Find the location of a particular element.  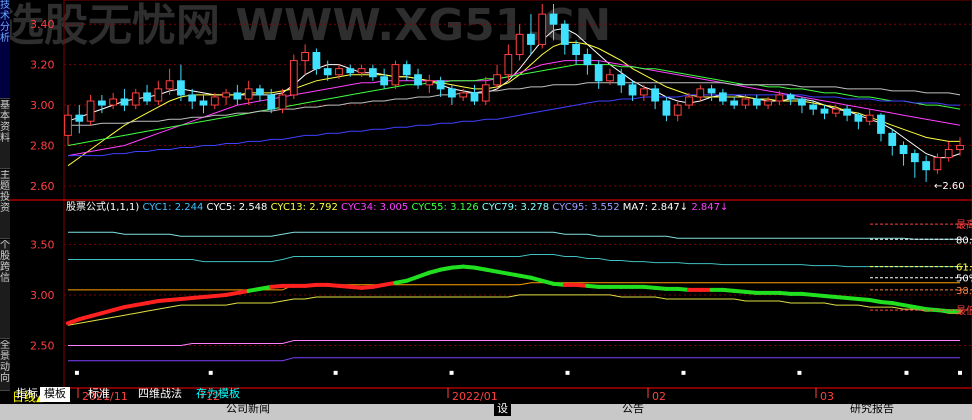

price-tick-label: 3.40 is located at coordinates (42, 24).